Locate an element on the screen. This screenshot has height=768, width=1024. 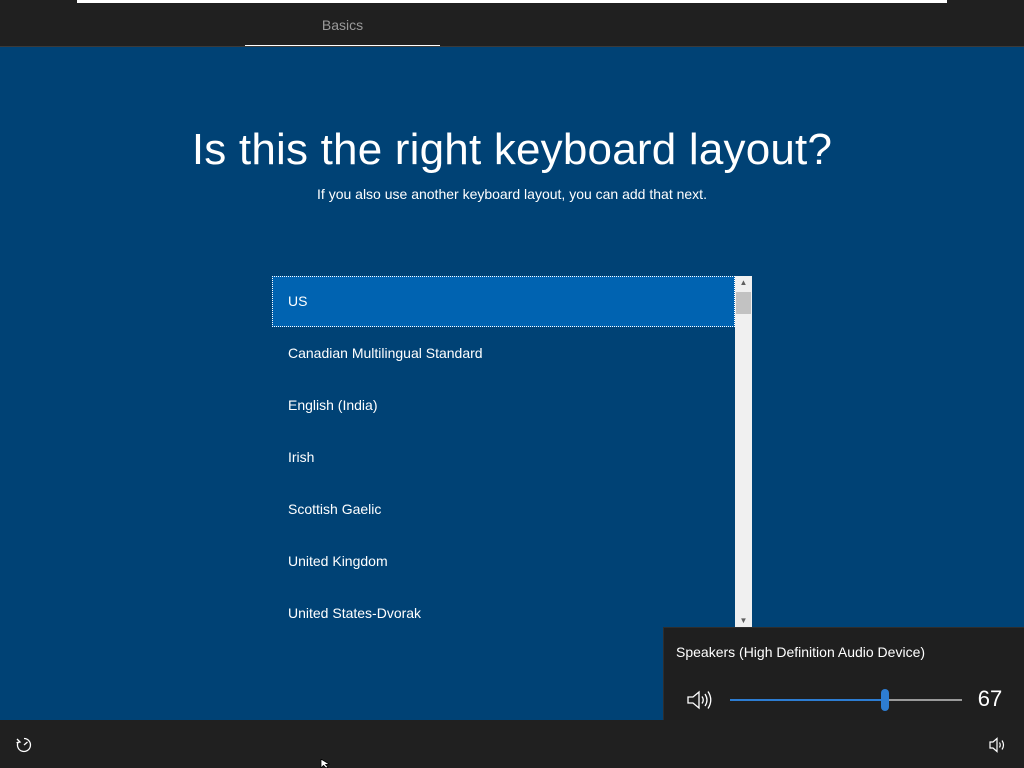
list-item: Irish is located at coordinates (503, 457).